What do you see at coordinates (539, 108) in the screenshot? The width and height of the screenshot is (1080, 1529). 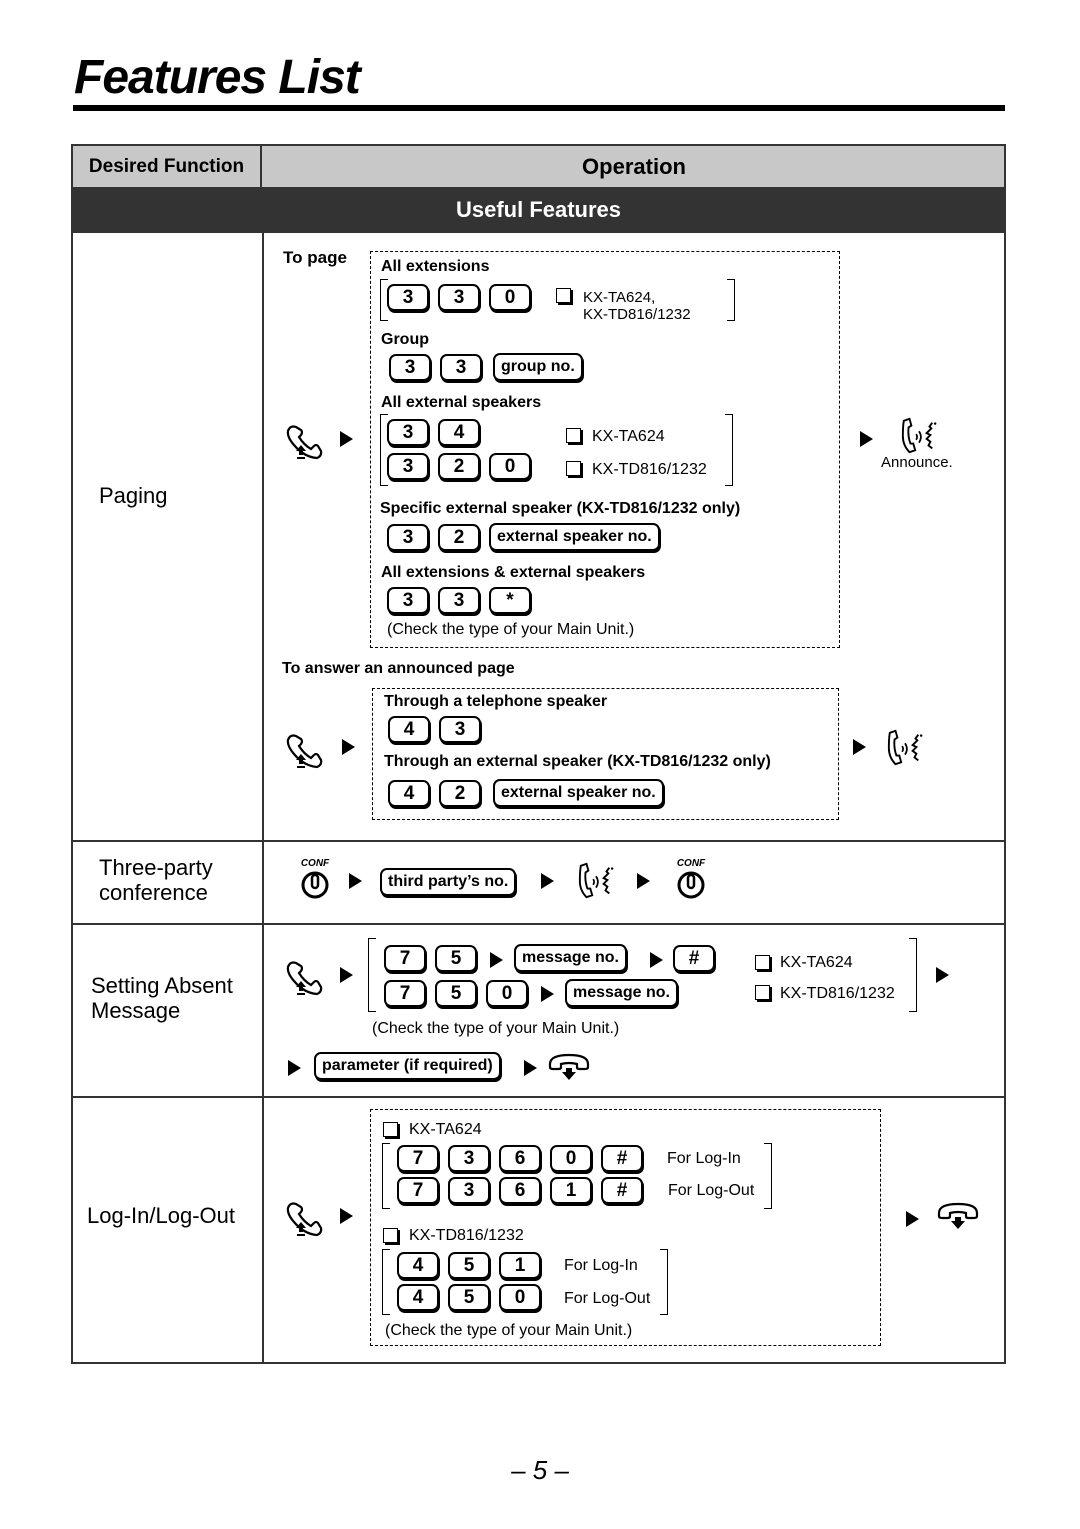 I see `title-rule` at bounding box center [539, 108].